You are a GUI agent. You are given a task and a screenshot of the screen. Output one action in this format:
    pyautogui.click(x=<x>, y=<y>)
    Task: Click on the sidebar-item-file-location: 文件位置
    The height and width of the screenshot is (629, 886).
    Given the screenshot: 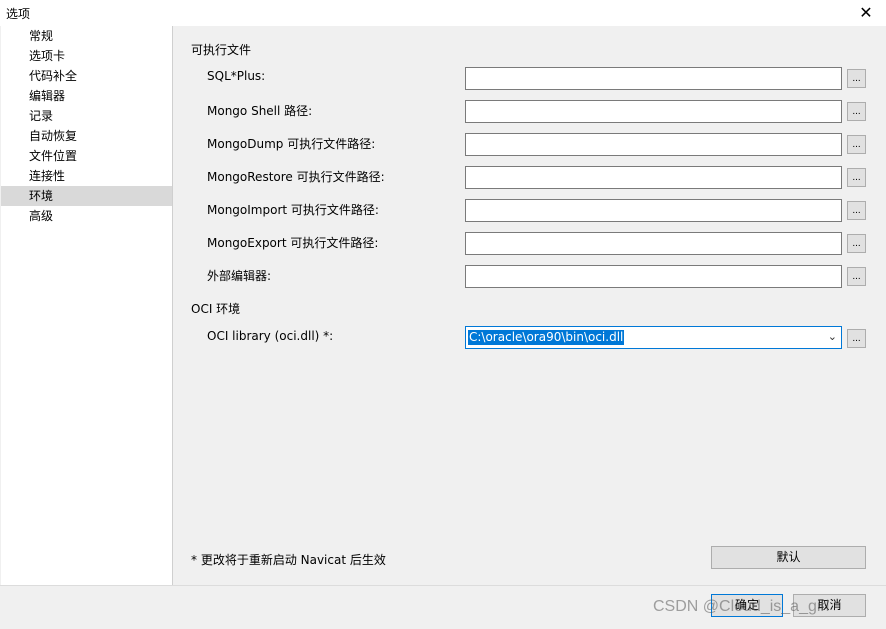 What is the action you would take?
    pyautogui.click(x=86, y=156)
    